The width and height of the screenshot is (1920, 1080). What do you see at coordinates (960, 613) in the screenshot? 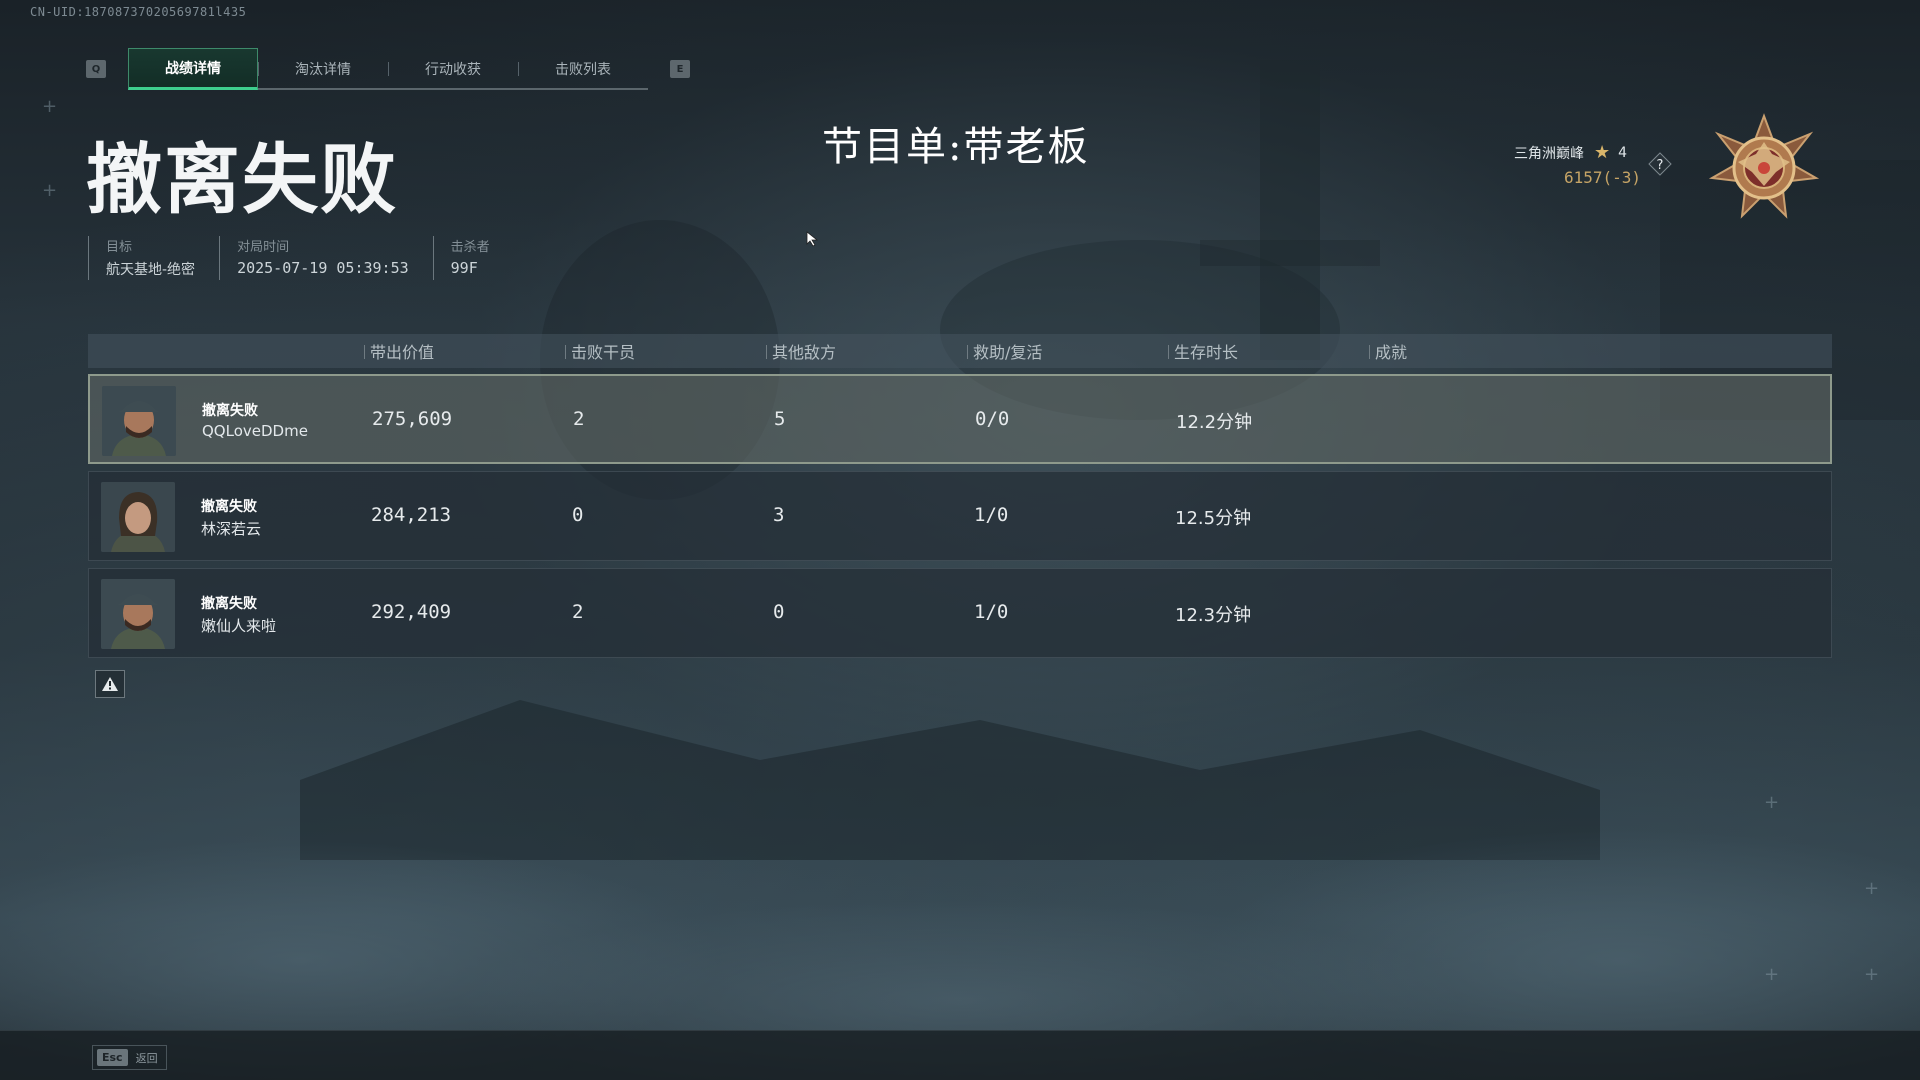
I see `table-row: 撤离失败 嫩仙人来啦 292,409 2 0 1/0 12.3分钟` at bounding box center [960, 613].